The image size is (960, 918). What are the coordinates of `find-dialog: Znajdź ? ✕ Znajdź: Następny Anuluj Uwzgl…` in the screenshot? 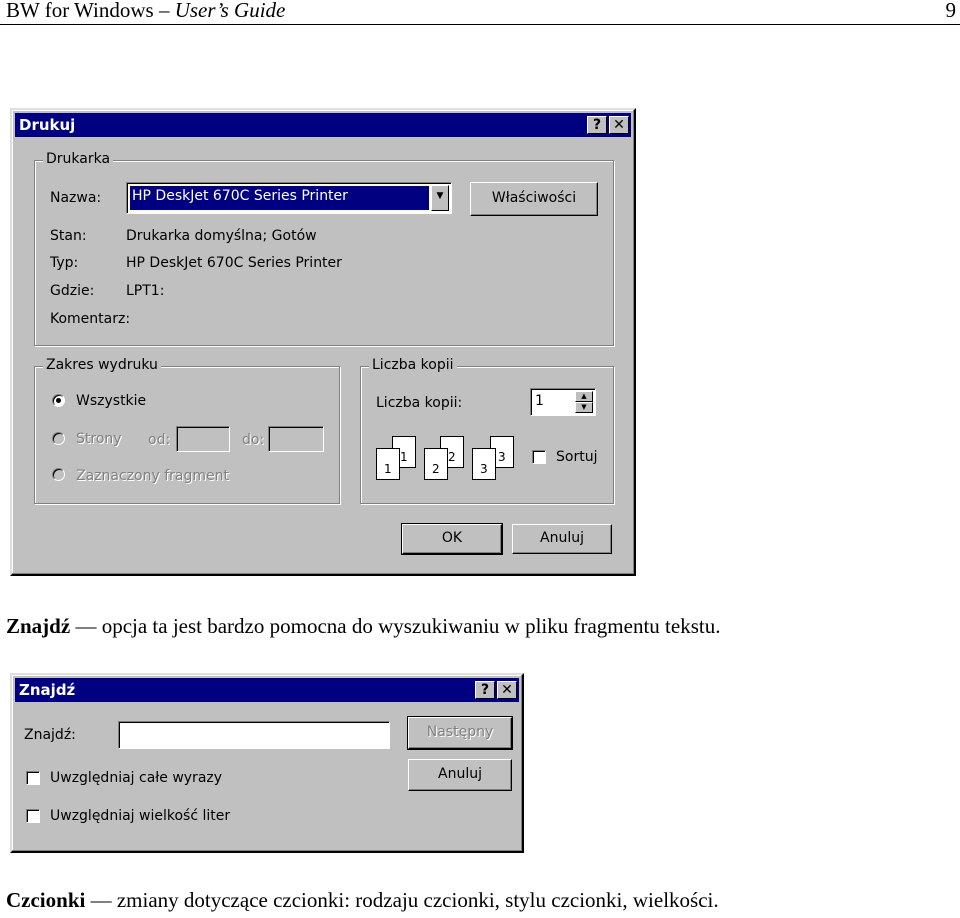 It's located at (267, 763).